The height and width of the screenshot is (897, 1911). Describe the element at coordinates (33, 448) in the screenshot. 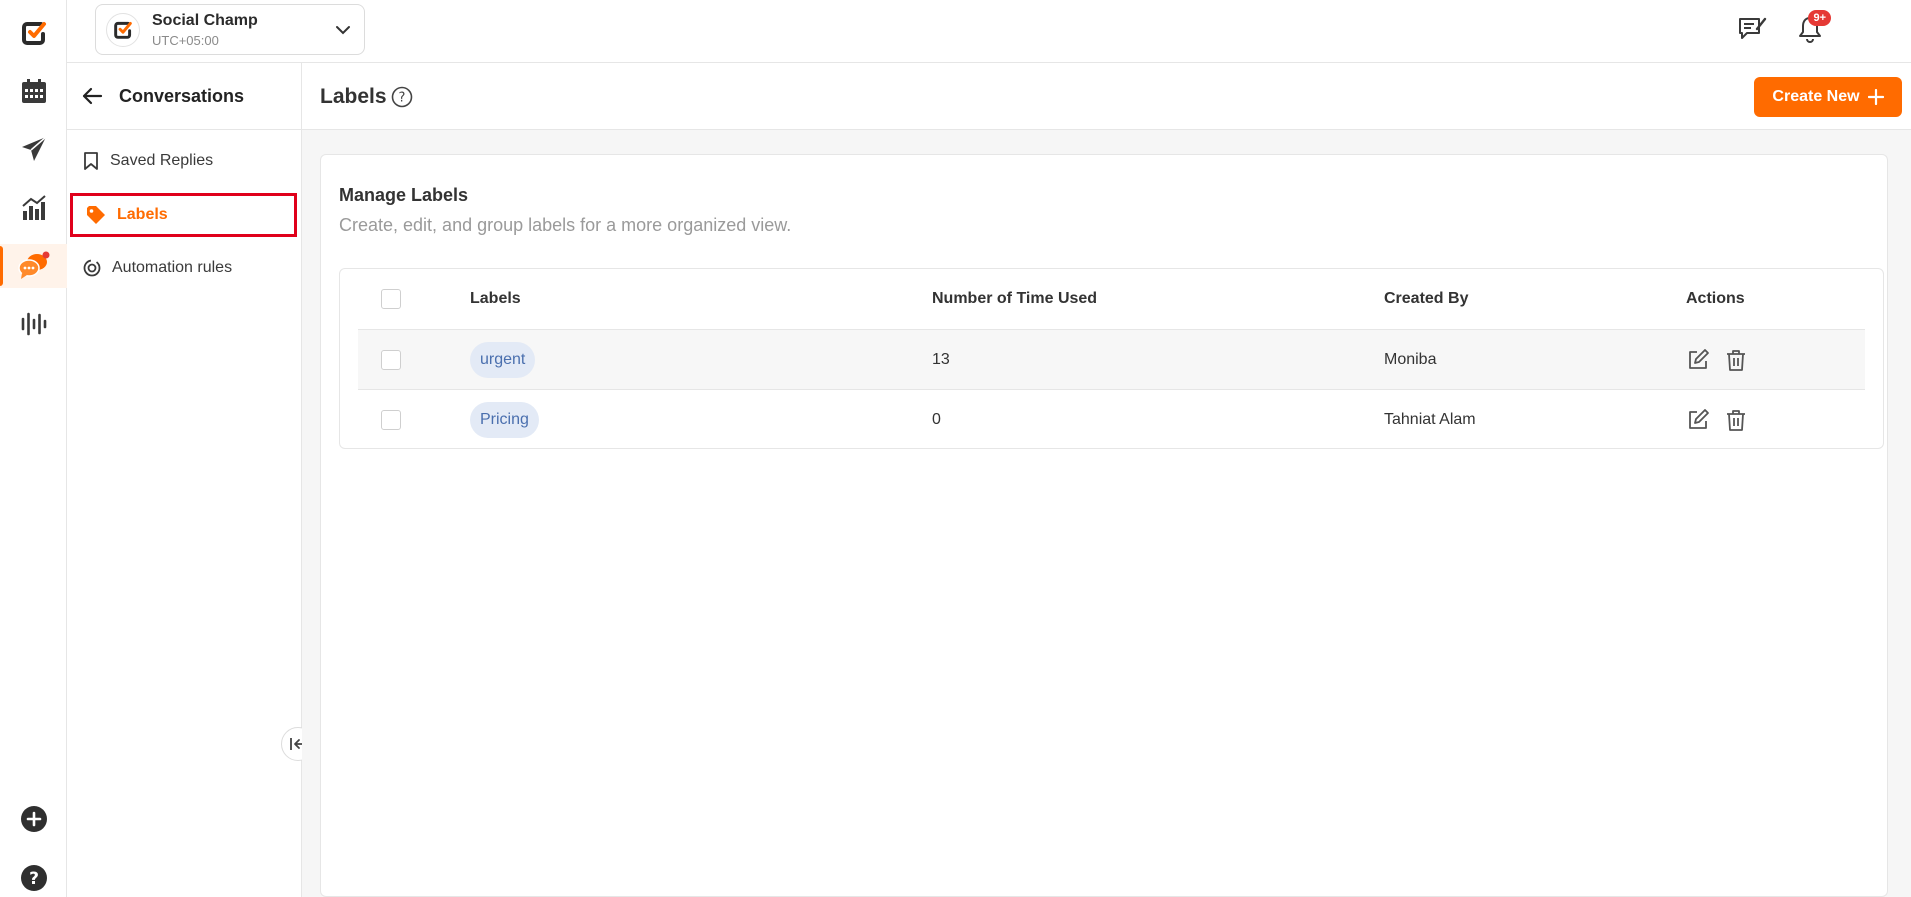

I see `icon-rail: ?` at that location.